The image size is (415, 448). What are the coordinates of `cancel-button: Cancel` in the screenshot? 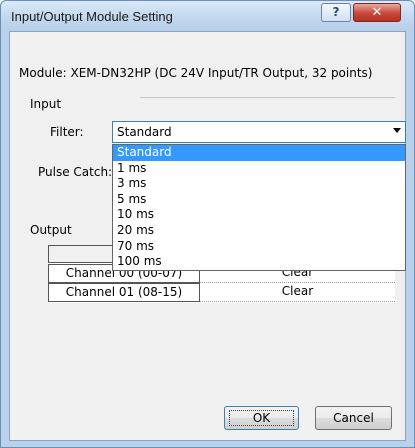 It's located at (353, 418).